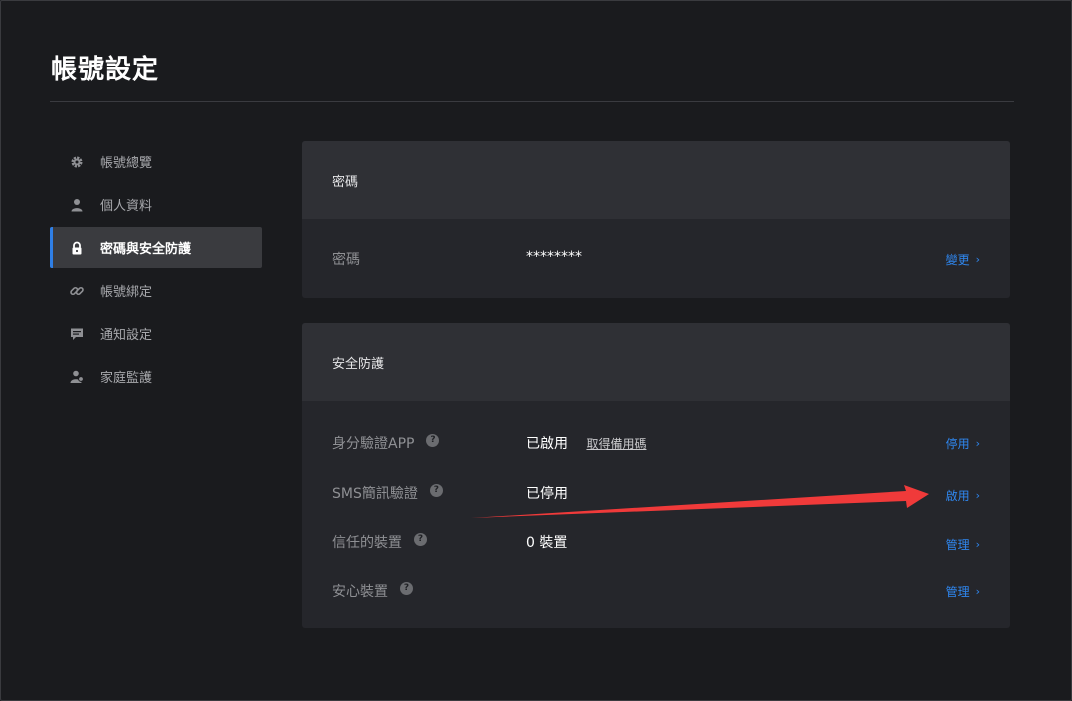 This screenshot has height=701, width=1072. I want to click on enable-sms-button: 啟用 ›, so click(963, 495).